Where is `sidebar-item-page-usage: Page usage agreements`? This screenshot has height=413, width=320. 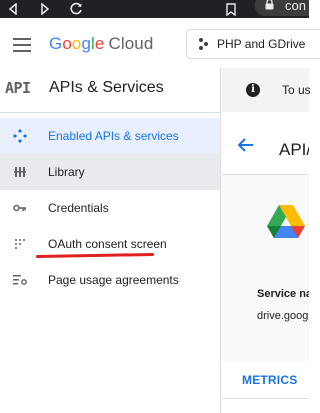 sidebar-item-page-usage: Page usage agreements is located at coordinates (110, 280).